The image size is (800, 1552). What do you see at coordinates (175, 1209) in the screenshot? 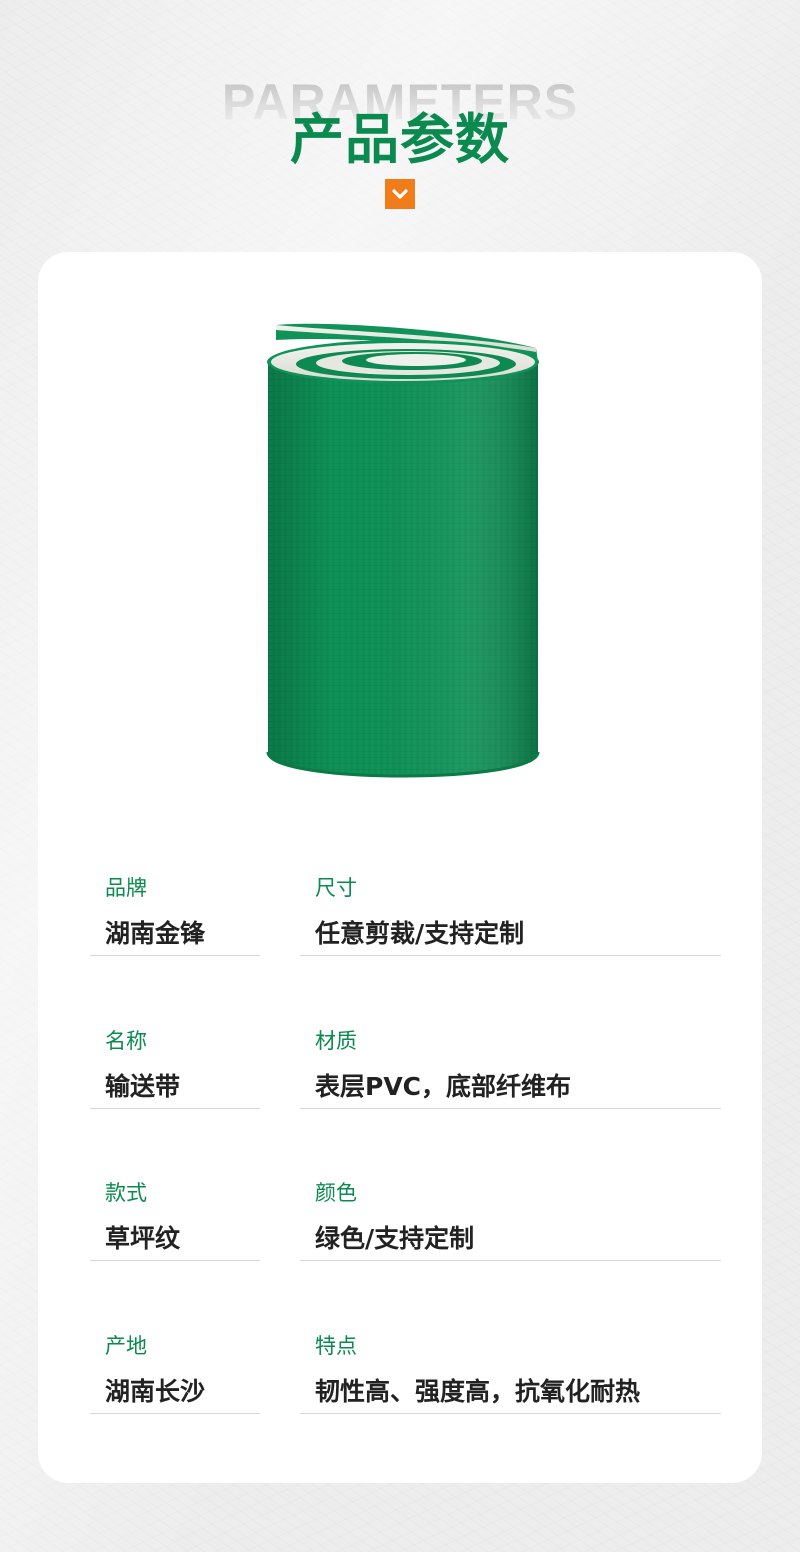
I see `param-style: 款式 草坪纹` at bounding box center [175, 1209].